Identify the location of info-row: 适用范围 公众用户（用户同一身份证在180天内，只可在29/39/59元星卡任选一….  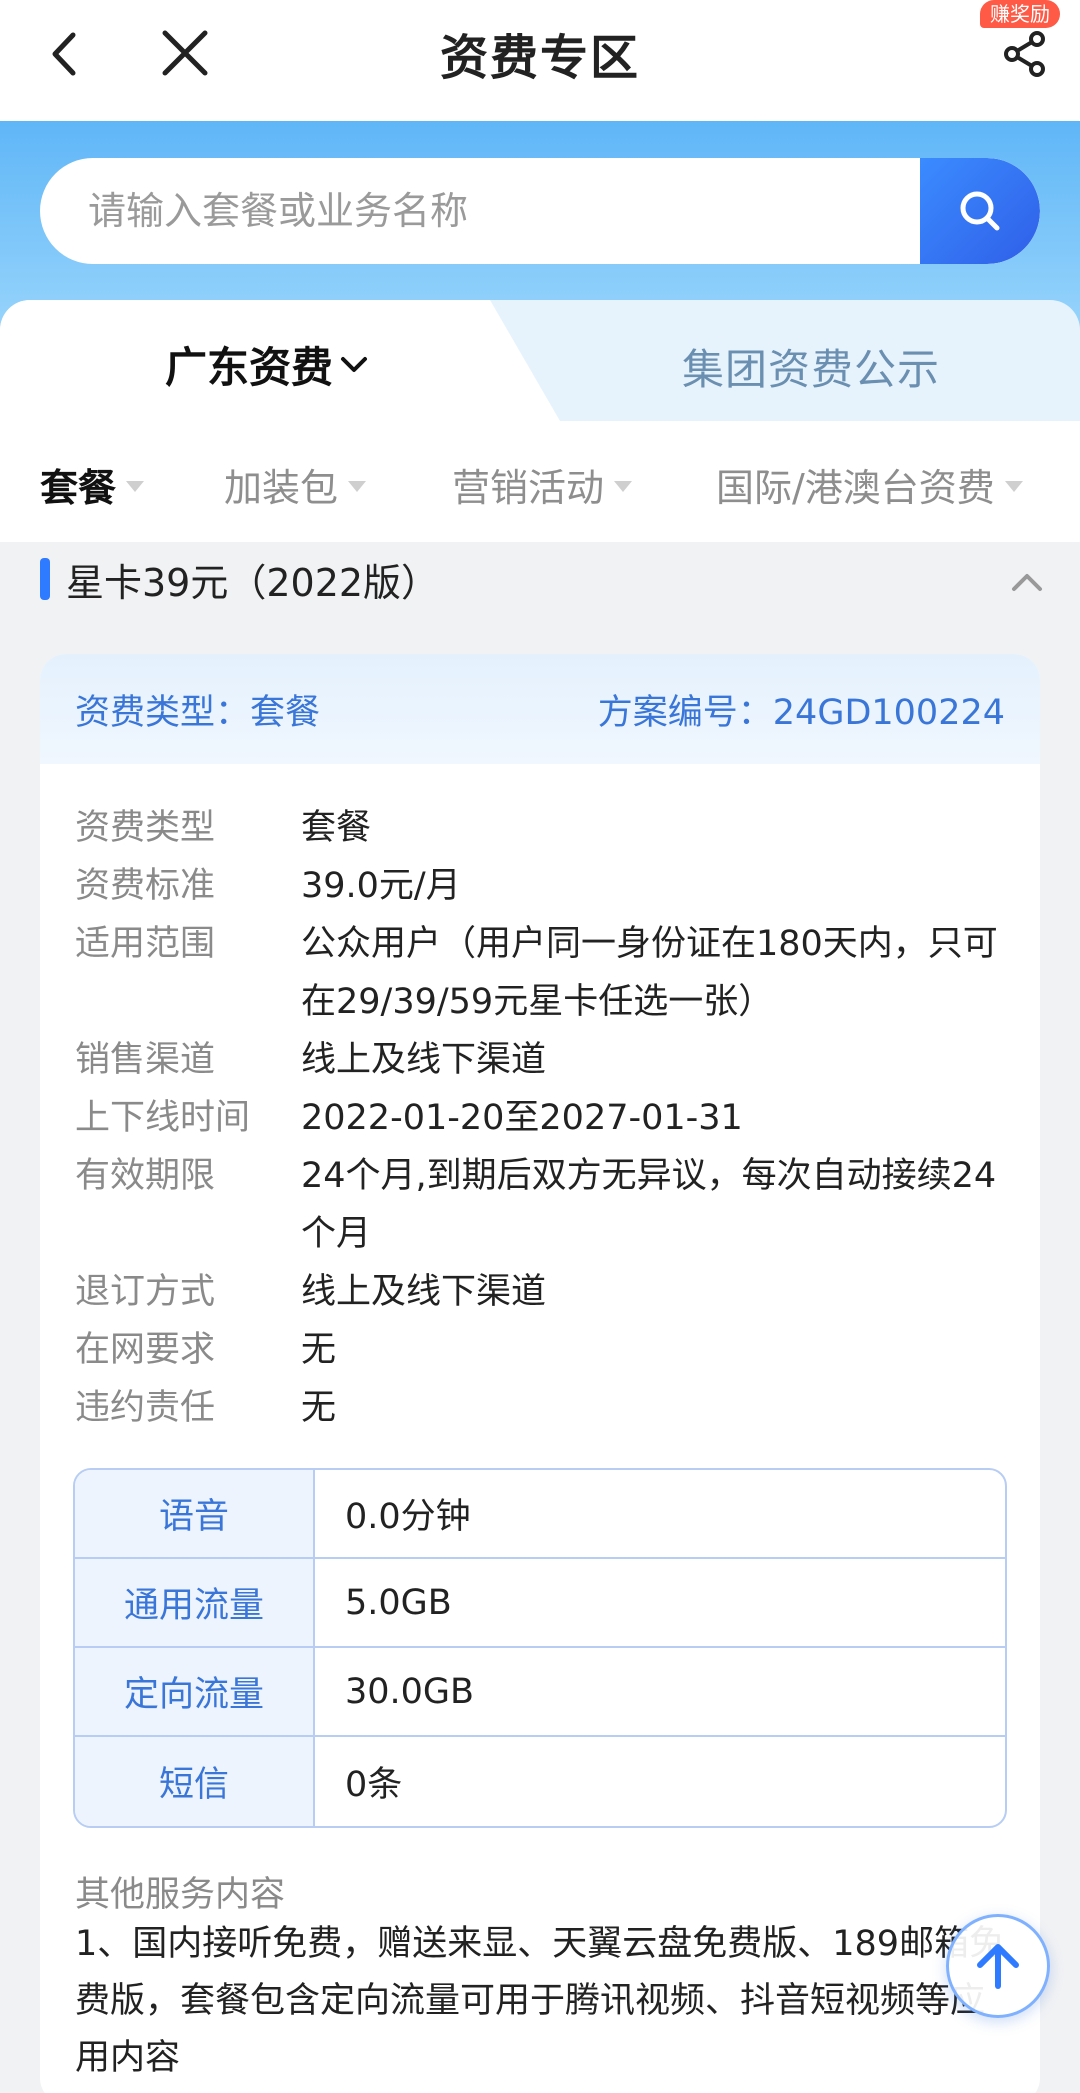
(545, 973).